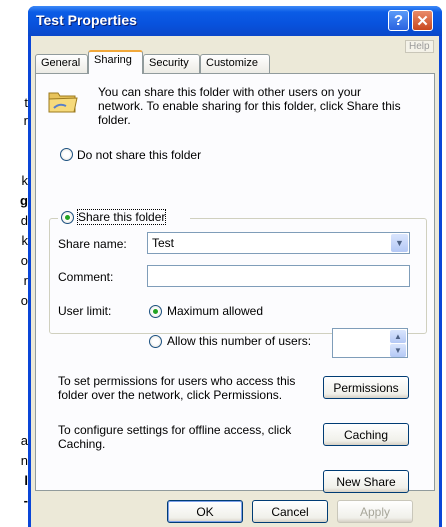 This screenshot has width=446, height=527. Describe the element at coordinates (82, 444) in the screenshot. I see `caching-text-line2: Caching.` at that location.